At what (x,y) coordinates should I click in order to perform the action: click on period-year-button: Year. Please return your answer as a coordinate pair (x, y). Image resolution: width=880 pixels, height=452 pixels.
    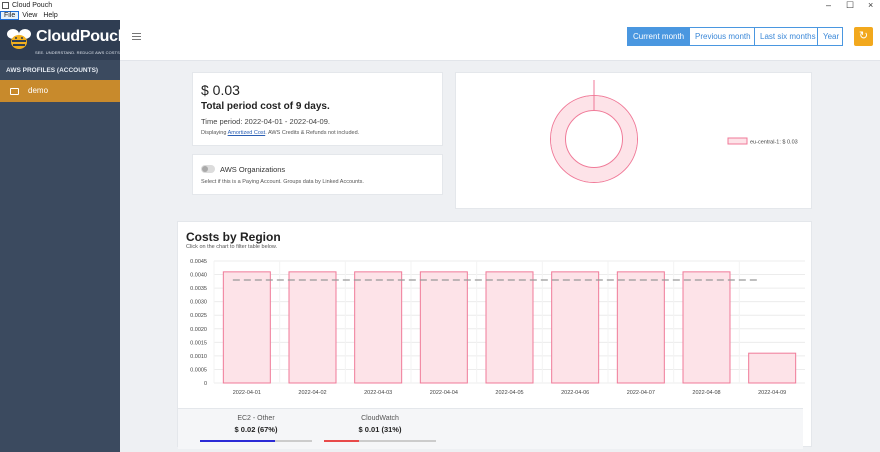
    Looking at the image, I should click on (830, 36).